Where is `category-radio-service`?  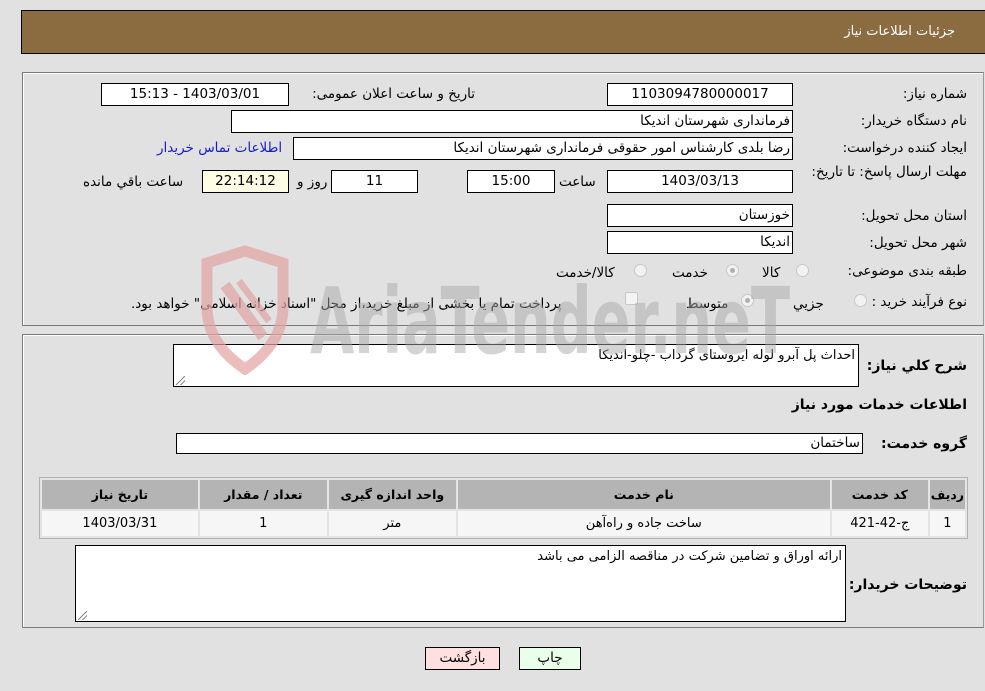
category-radio-service is located at coordinates (732, 270).